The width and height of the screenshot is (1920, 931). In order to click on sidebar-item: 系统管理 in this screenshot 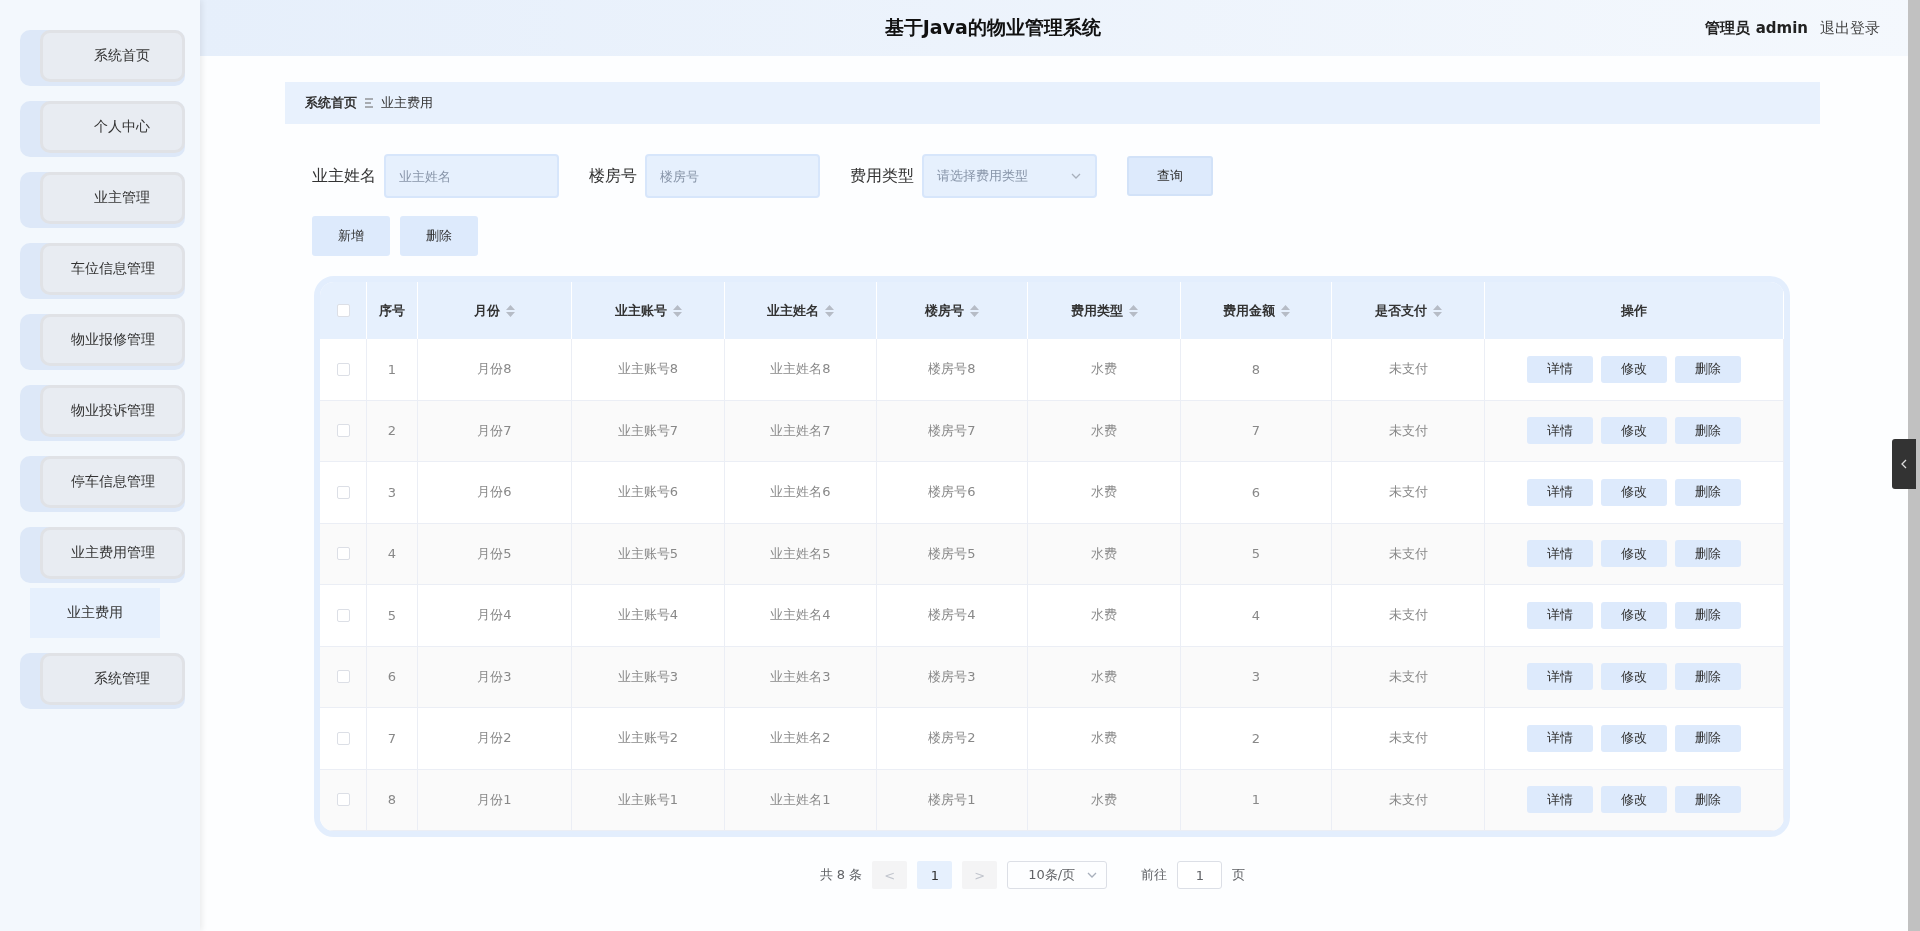, I will do `click(102, 681)`.